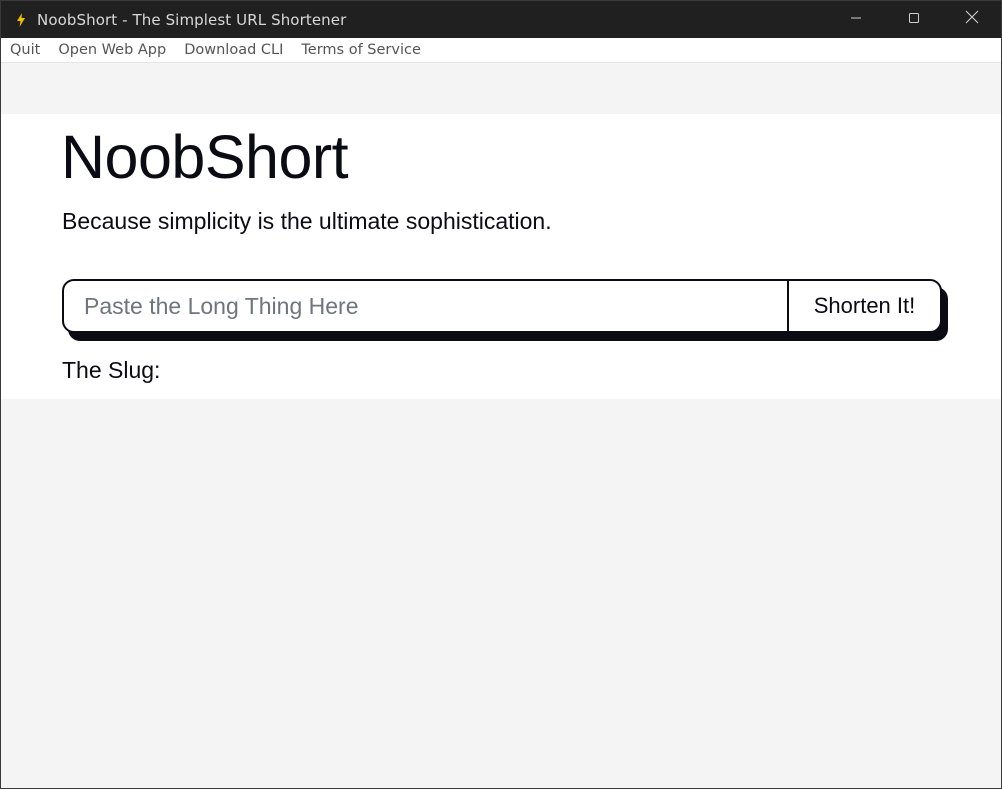 This screenshot has height=789, width=1002. I want to click on close-button, so click(972, 19).